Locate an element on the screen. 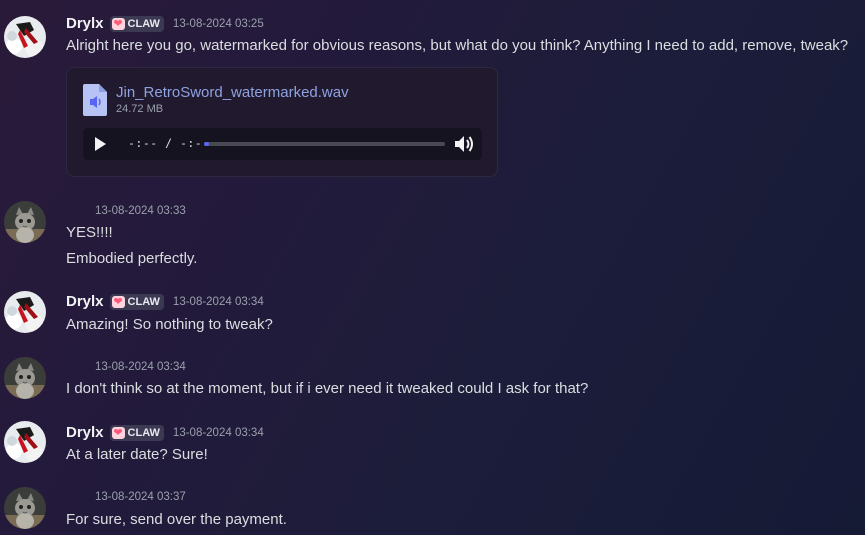 Image resolution: width=865 pixels, height=535 pixels. audio-progress-fill is located at coordinates (206, 144).